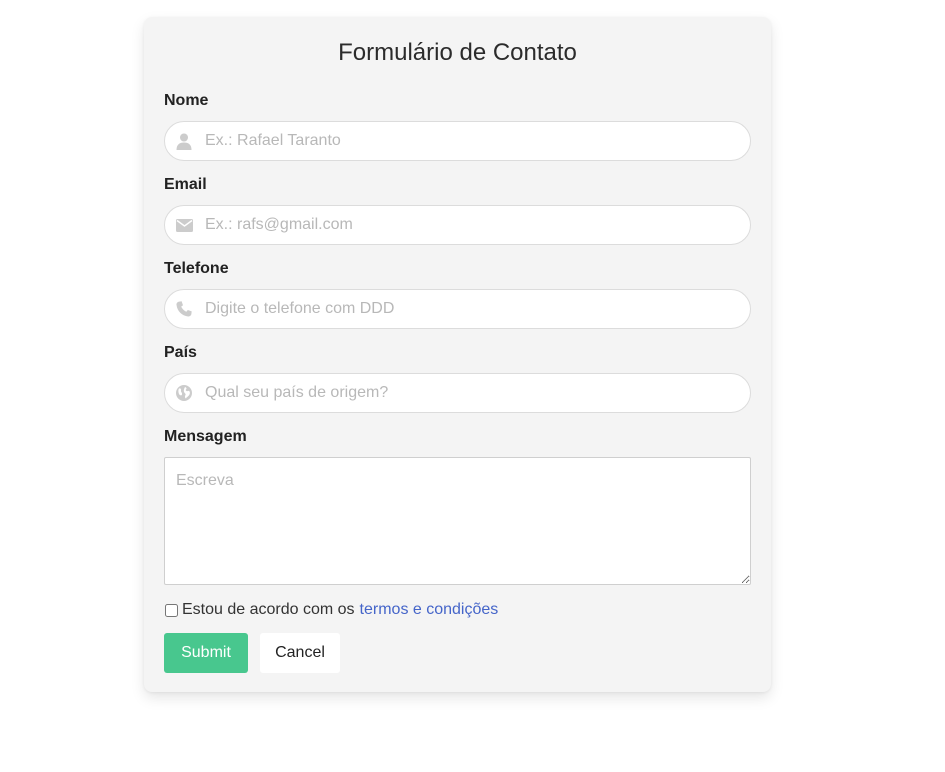 This screenshot has height=772, width=945. What do you see at coordinates (470, 393) in the screenshot?
I see `pais-input` at bounding box center [470, 393].